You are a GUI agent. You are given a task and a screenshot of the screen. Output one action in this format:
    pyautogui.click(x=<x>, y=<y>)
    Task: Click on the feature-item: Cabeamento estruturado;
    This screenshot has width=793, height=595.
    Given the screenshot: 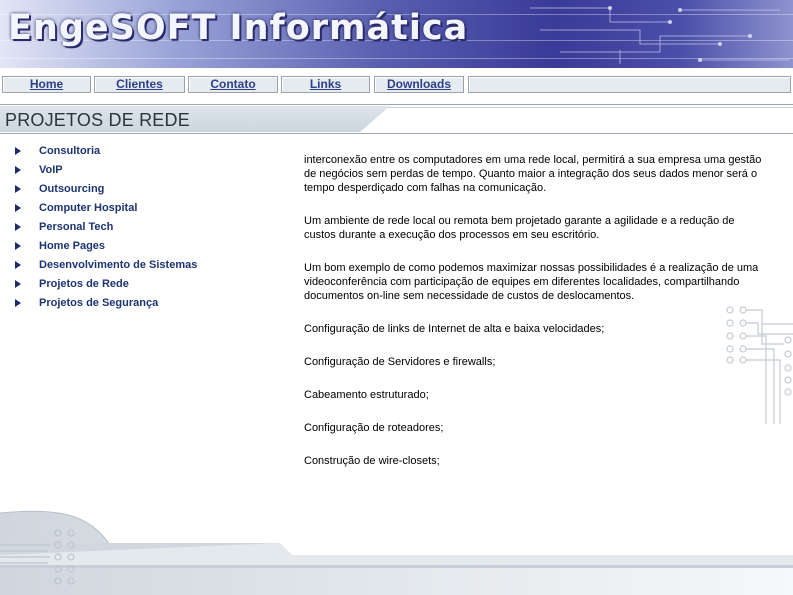 What is the action you would take?
    pyautogui.click(x=366, y=395)
    